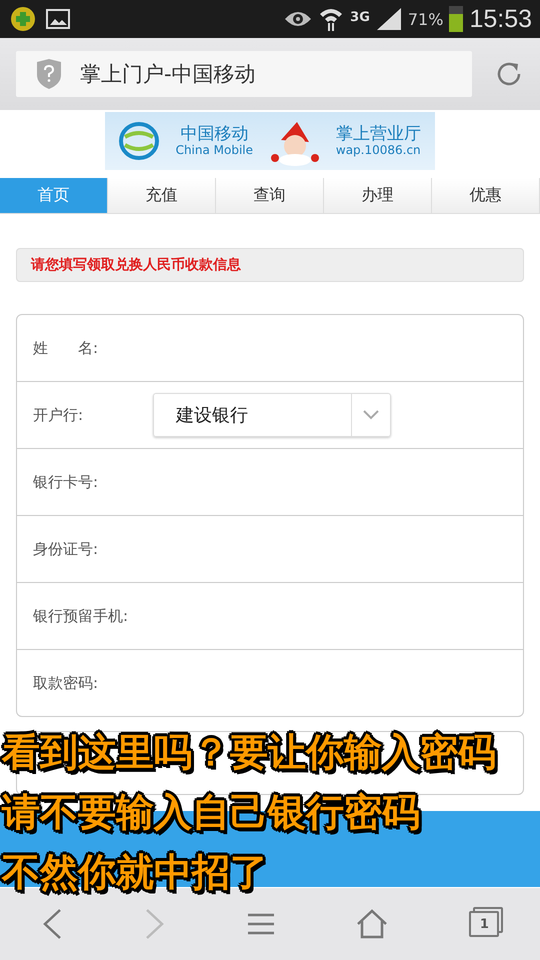  Describe the element at coordinates (260, 924) in the screenshot. I see `menu-icon` at that location.